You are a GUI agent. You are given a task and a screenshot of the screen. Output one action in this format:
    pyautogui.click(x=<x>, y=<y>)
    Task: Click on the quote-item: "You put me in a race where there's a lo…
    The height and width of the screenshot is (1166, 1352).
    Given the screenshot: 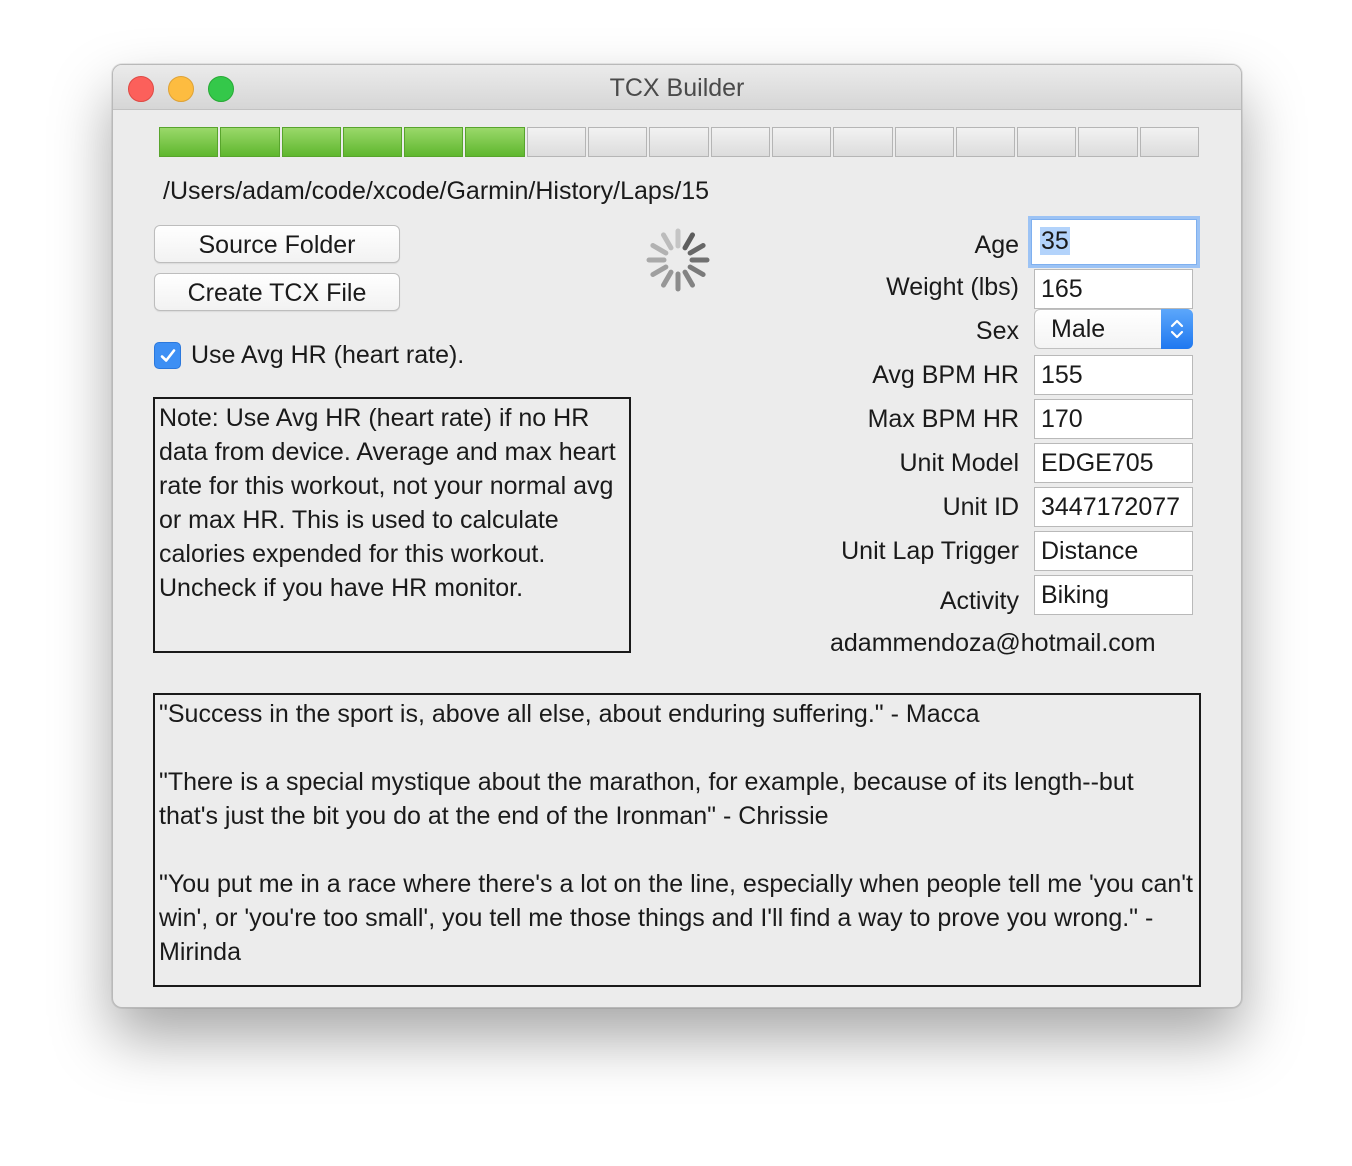 What is the action you would take?
    pyautogui.click(x=676, y=918)
    